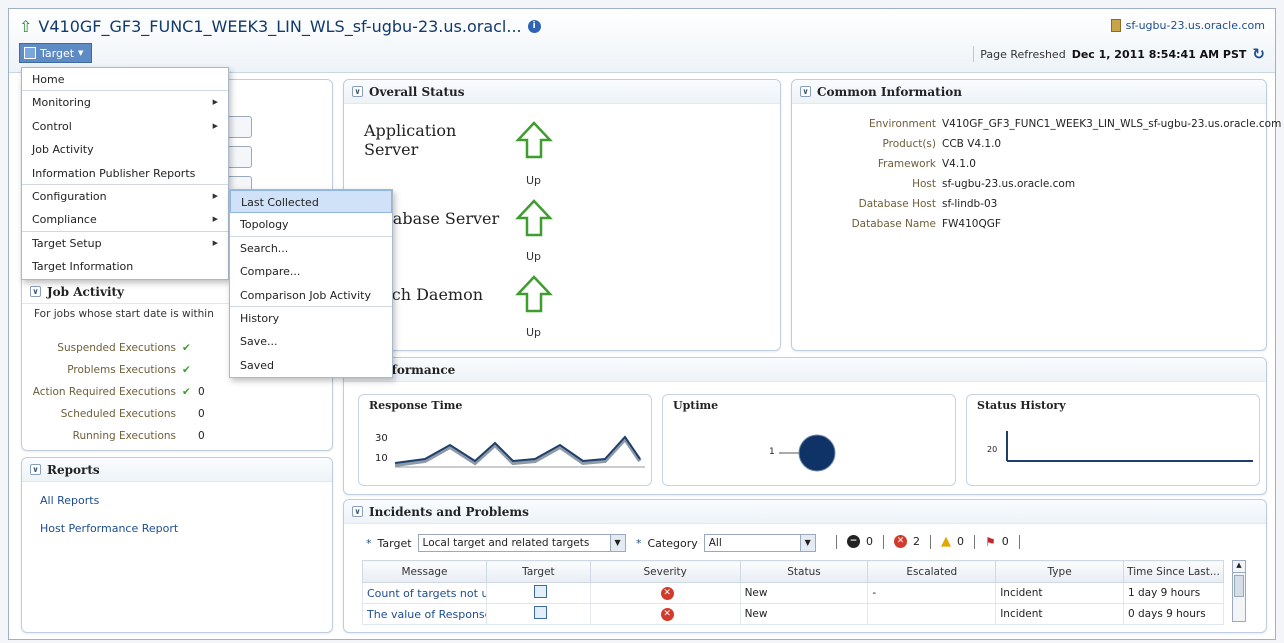 This screenshot has height=643, width=1284. I want to click on escalated-count: ⚑ 0, so click(997, 542).